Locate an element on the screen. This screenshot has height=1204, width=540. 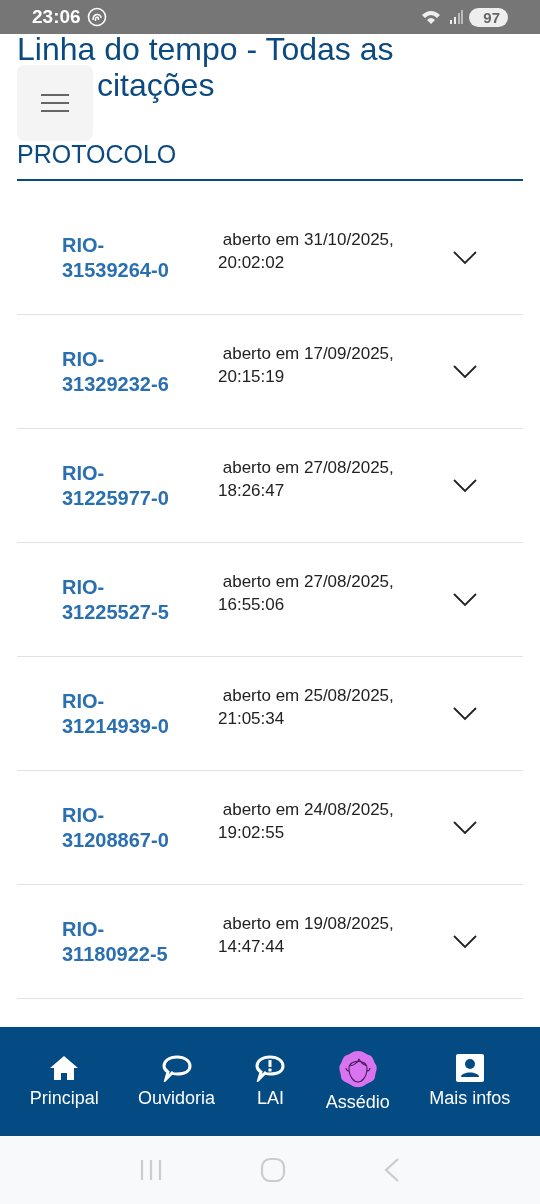
request-row: RIO- 31180922-5 aberto em 19/08/2025, 14:47:44 is located at coordinates (270, 942).